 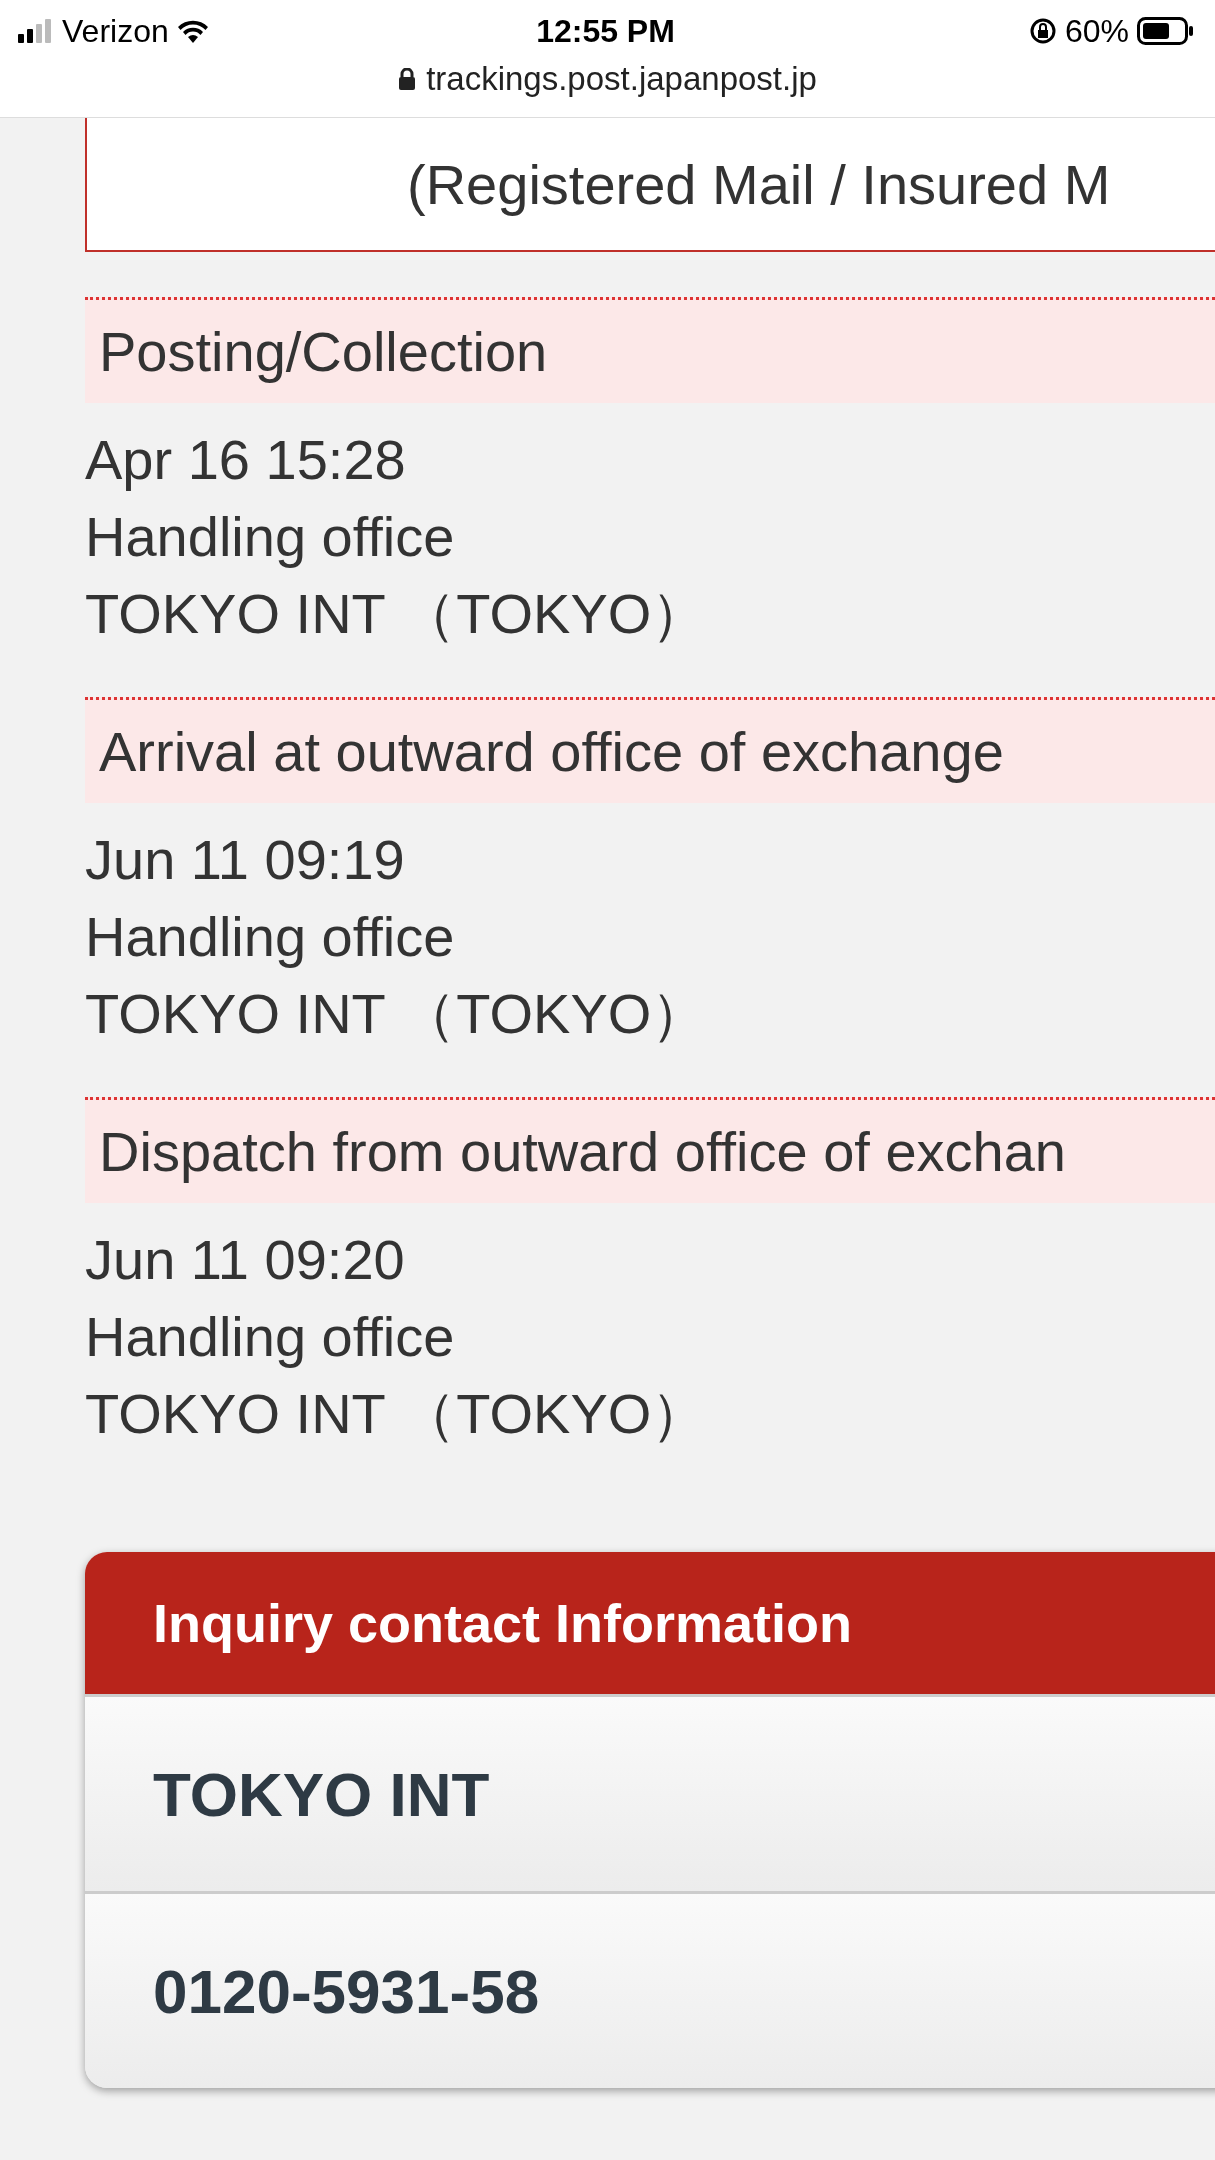 I want to click on lock-icon, so click(x=407, y=79).